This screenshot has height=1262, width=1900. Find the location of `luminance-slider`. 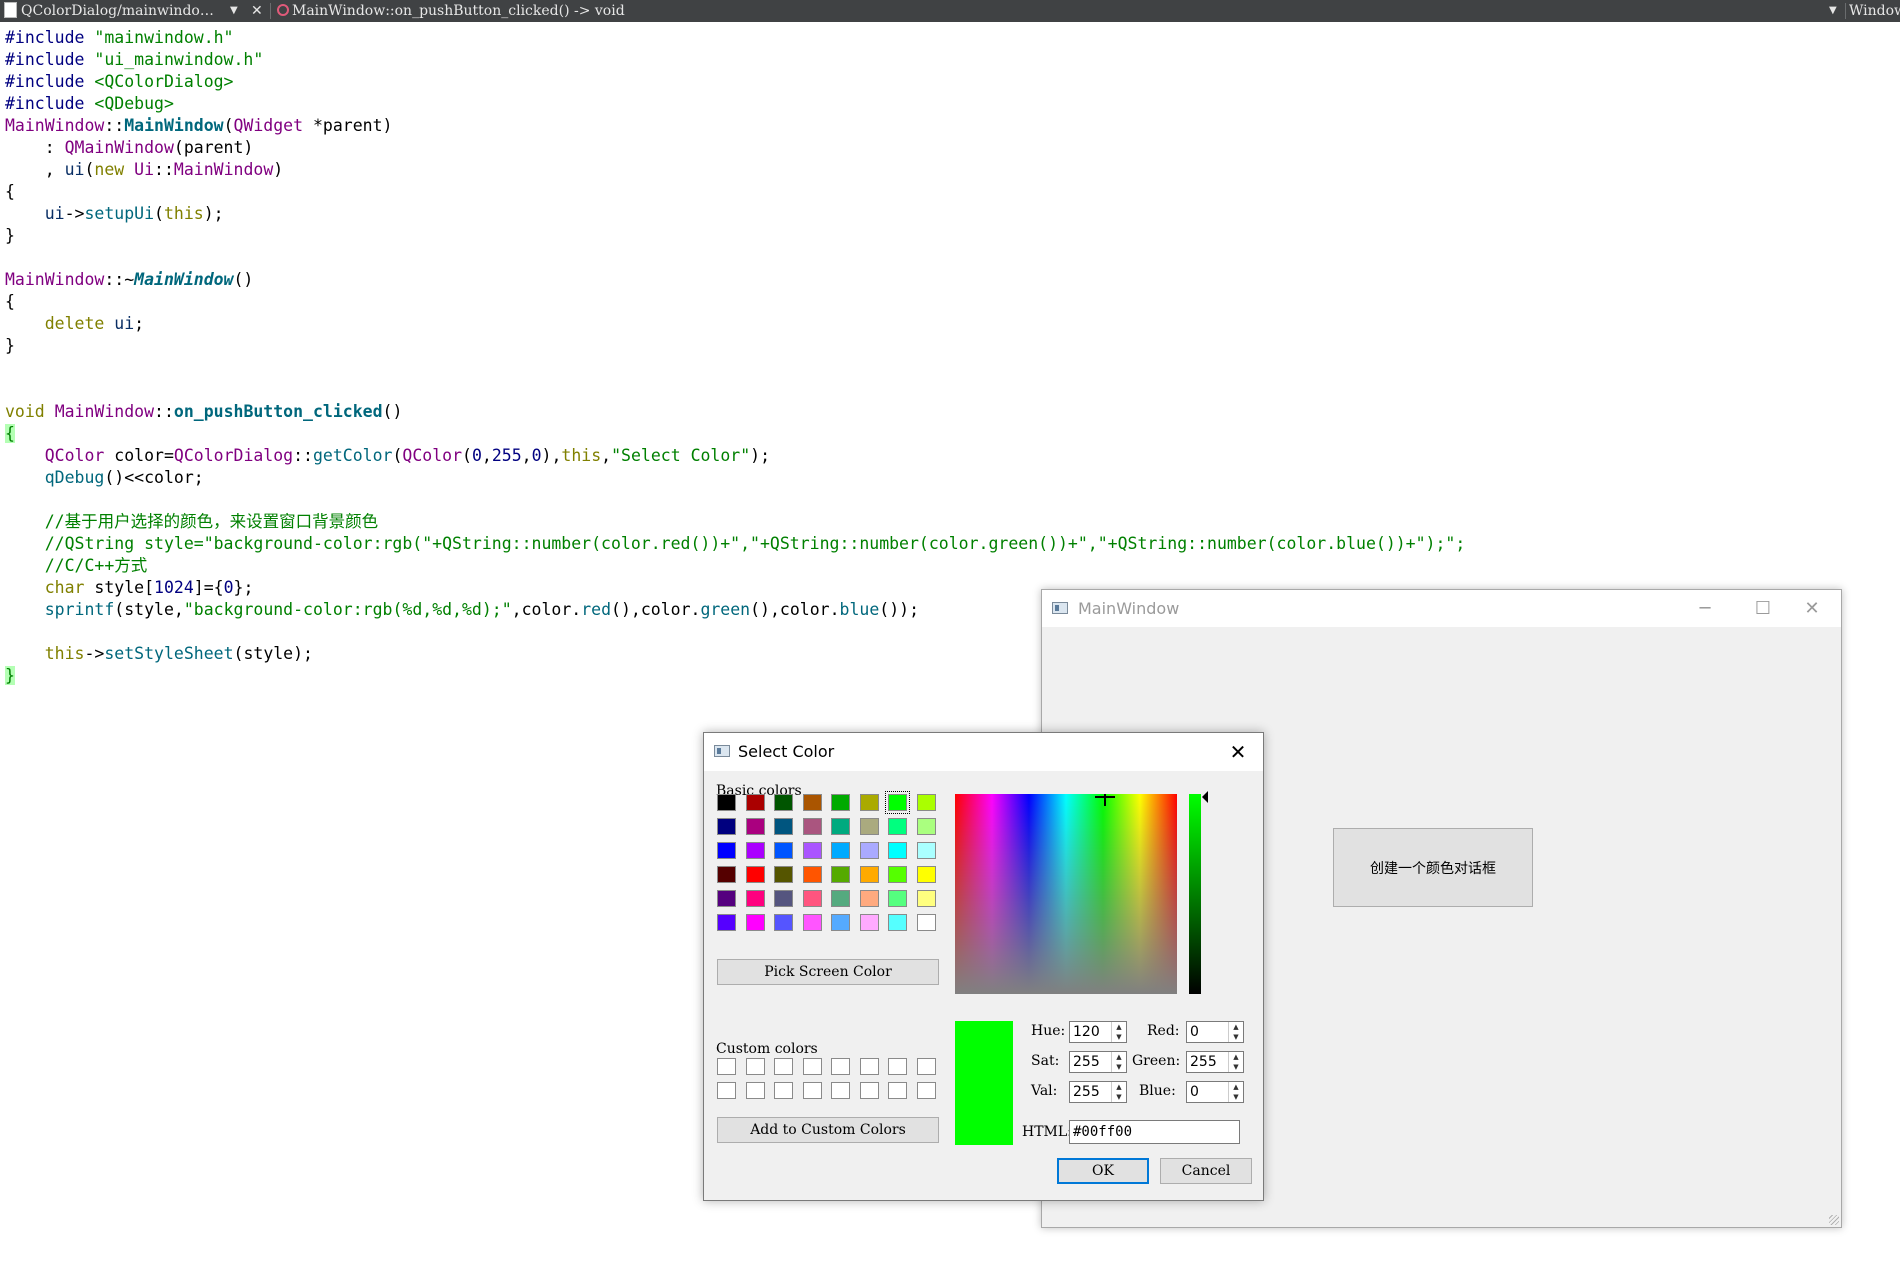

luminance-slider is located at coordinates (1195, 894).